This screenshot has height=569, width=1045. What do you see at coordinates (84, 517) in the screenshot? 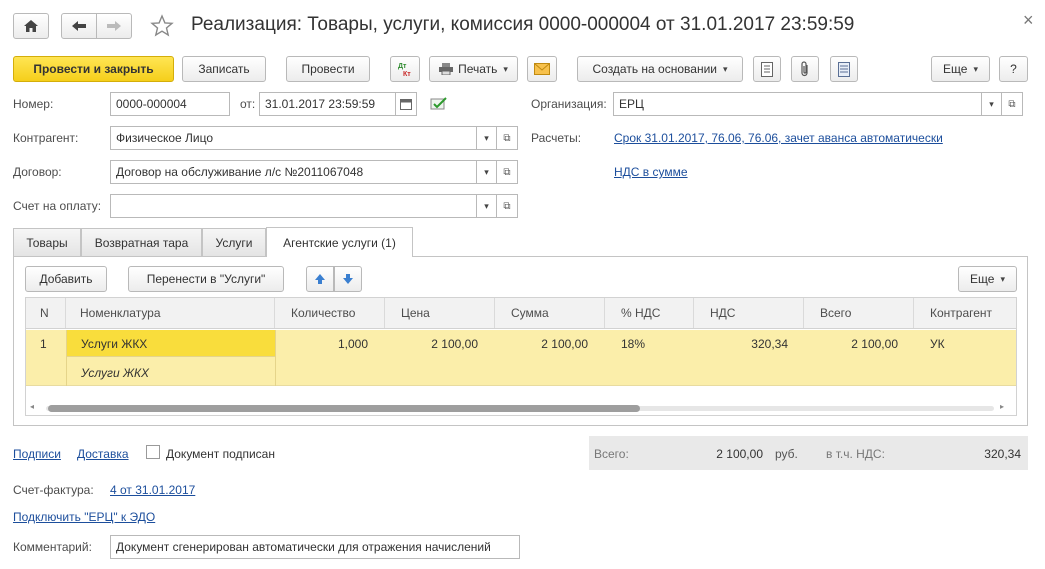
I see `connect-edo-link: Подключить "ЕРЦ" к ЭДО` at bounding box center [84, 517].